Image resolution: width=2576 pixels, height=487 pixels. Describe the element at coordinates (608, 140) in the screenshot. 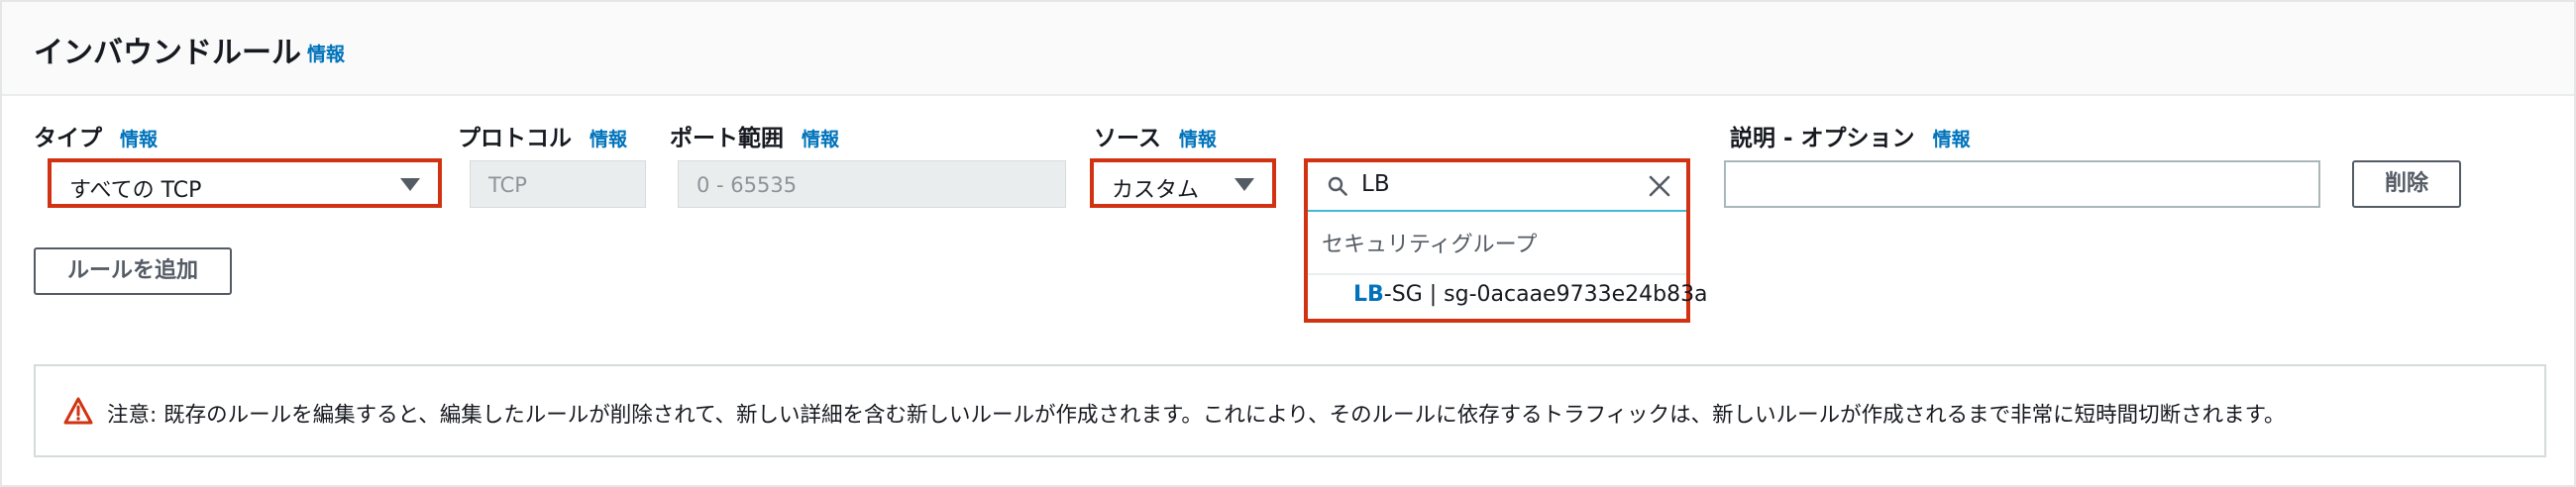

I see `protocol-info-link: 情報` at that location.